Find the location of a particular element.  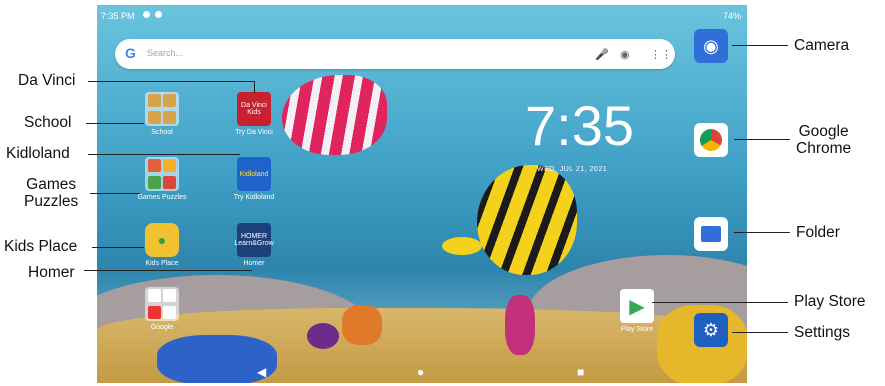

back-icon: ◀ is located at coordinates (261, 372).